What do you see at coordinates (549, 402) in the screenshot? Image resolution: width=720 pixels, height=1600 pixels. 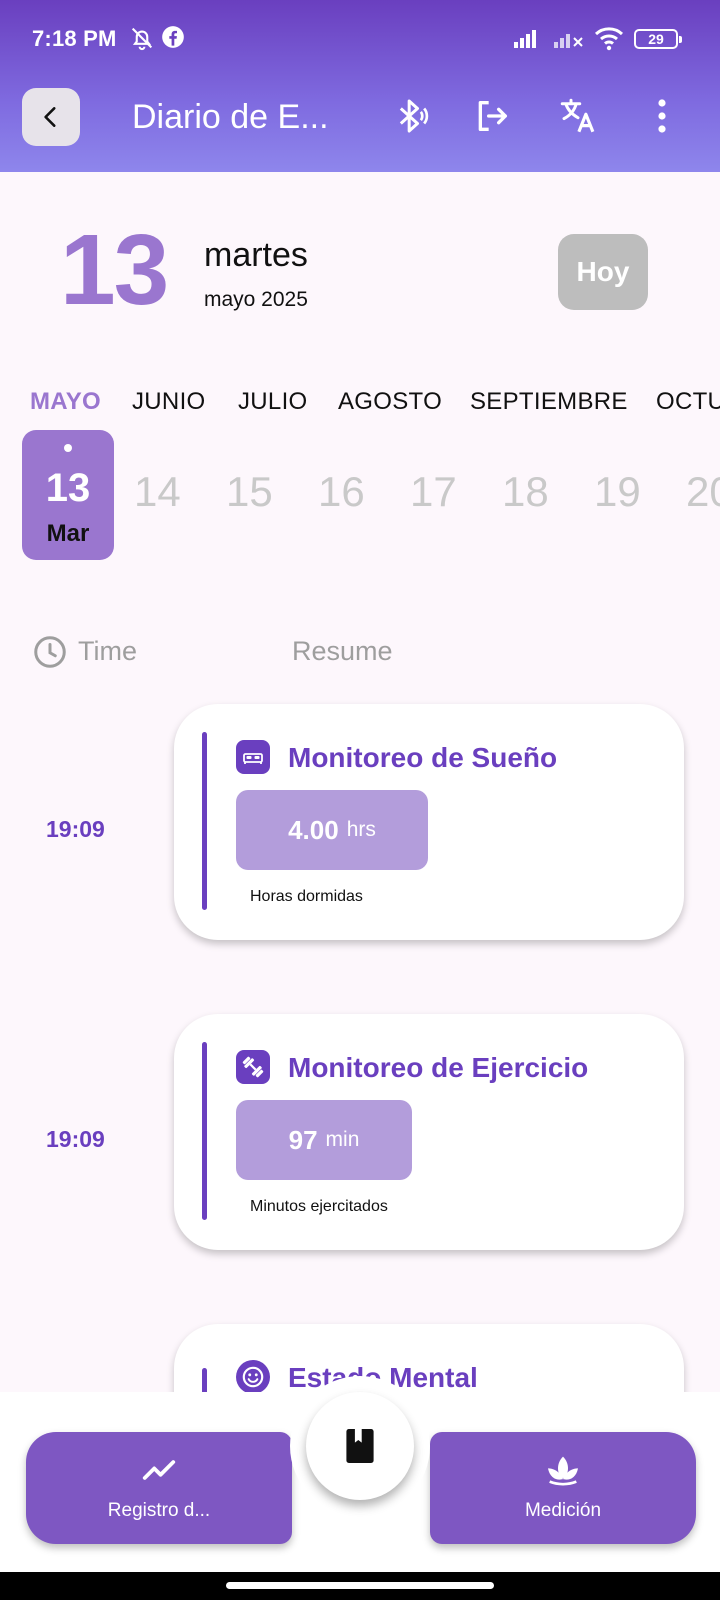 I see `month-tab: SEPTIEMBRE` at bounding box center [549, 402].